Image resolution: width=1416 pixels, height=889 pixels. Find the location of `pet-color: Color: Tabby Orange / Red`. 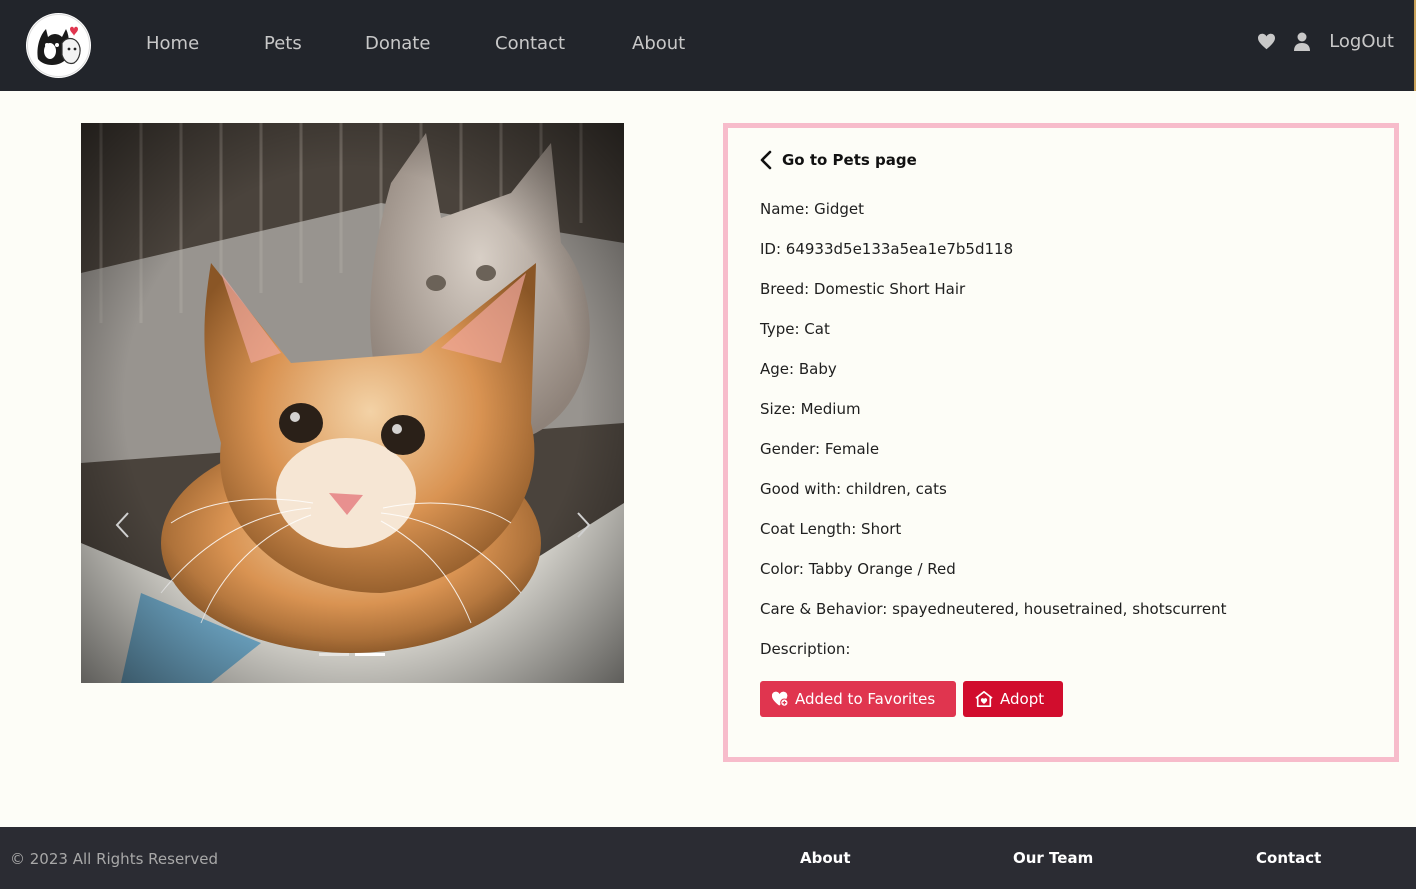

pet-color: Color: Tabby Orange / Red is located at coordinates (858, 569).